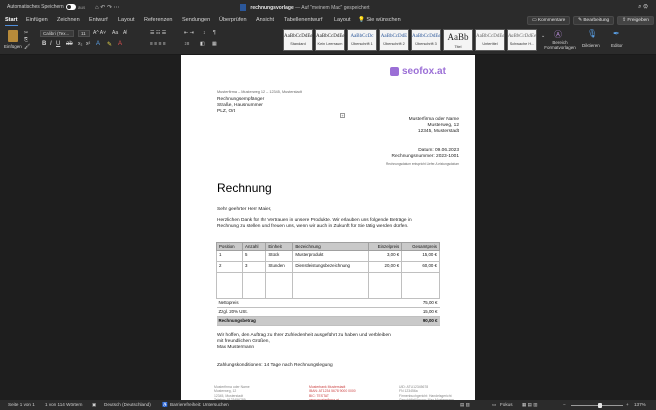 This screenshot has width=656, height=410. Describe the element at coordinates (214, 44) in the screenshot. I see `borders-icon: ▦` at that location.